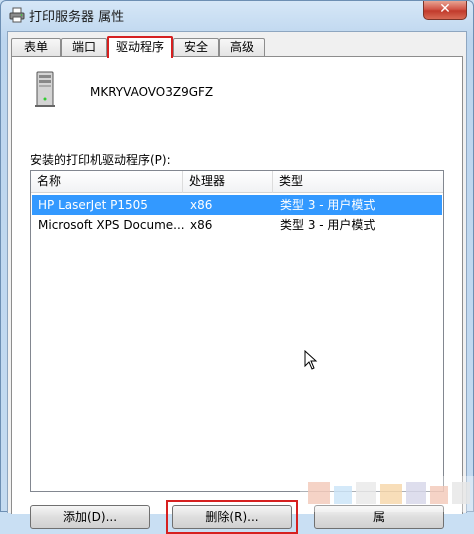  I want to click on title-bar: 打印服务器 属性 ✕, so click(237, 15).